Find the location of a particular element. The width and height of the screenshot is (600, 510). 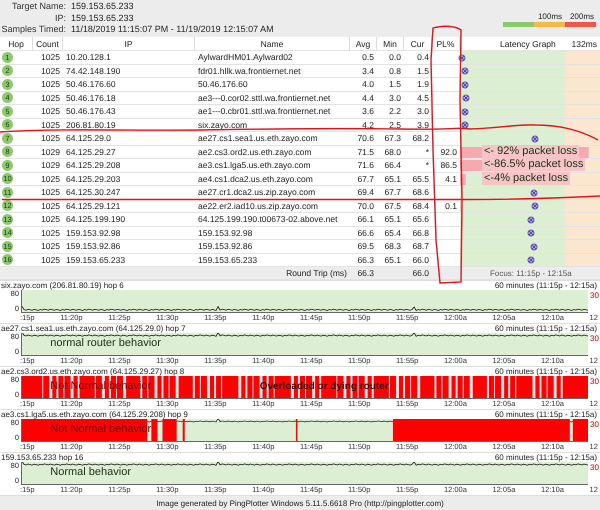

graph-title: six.zayo.com (206.81.80.19) hop 6 is located at coordinates (62, 285).